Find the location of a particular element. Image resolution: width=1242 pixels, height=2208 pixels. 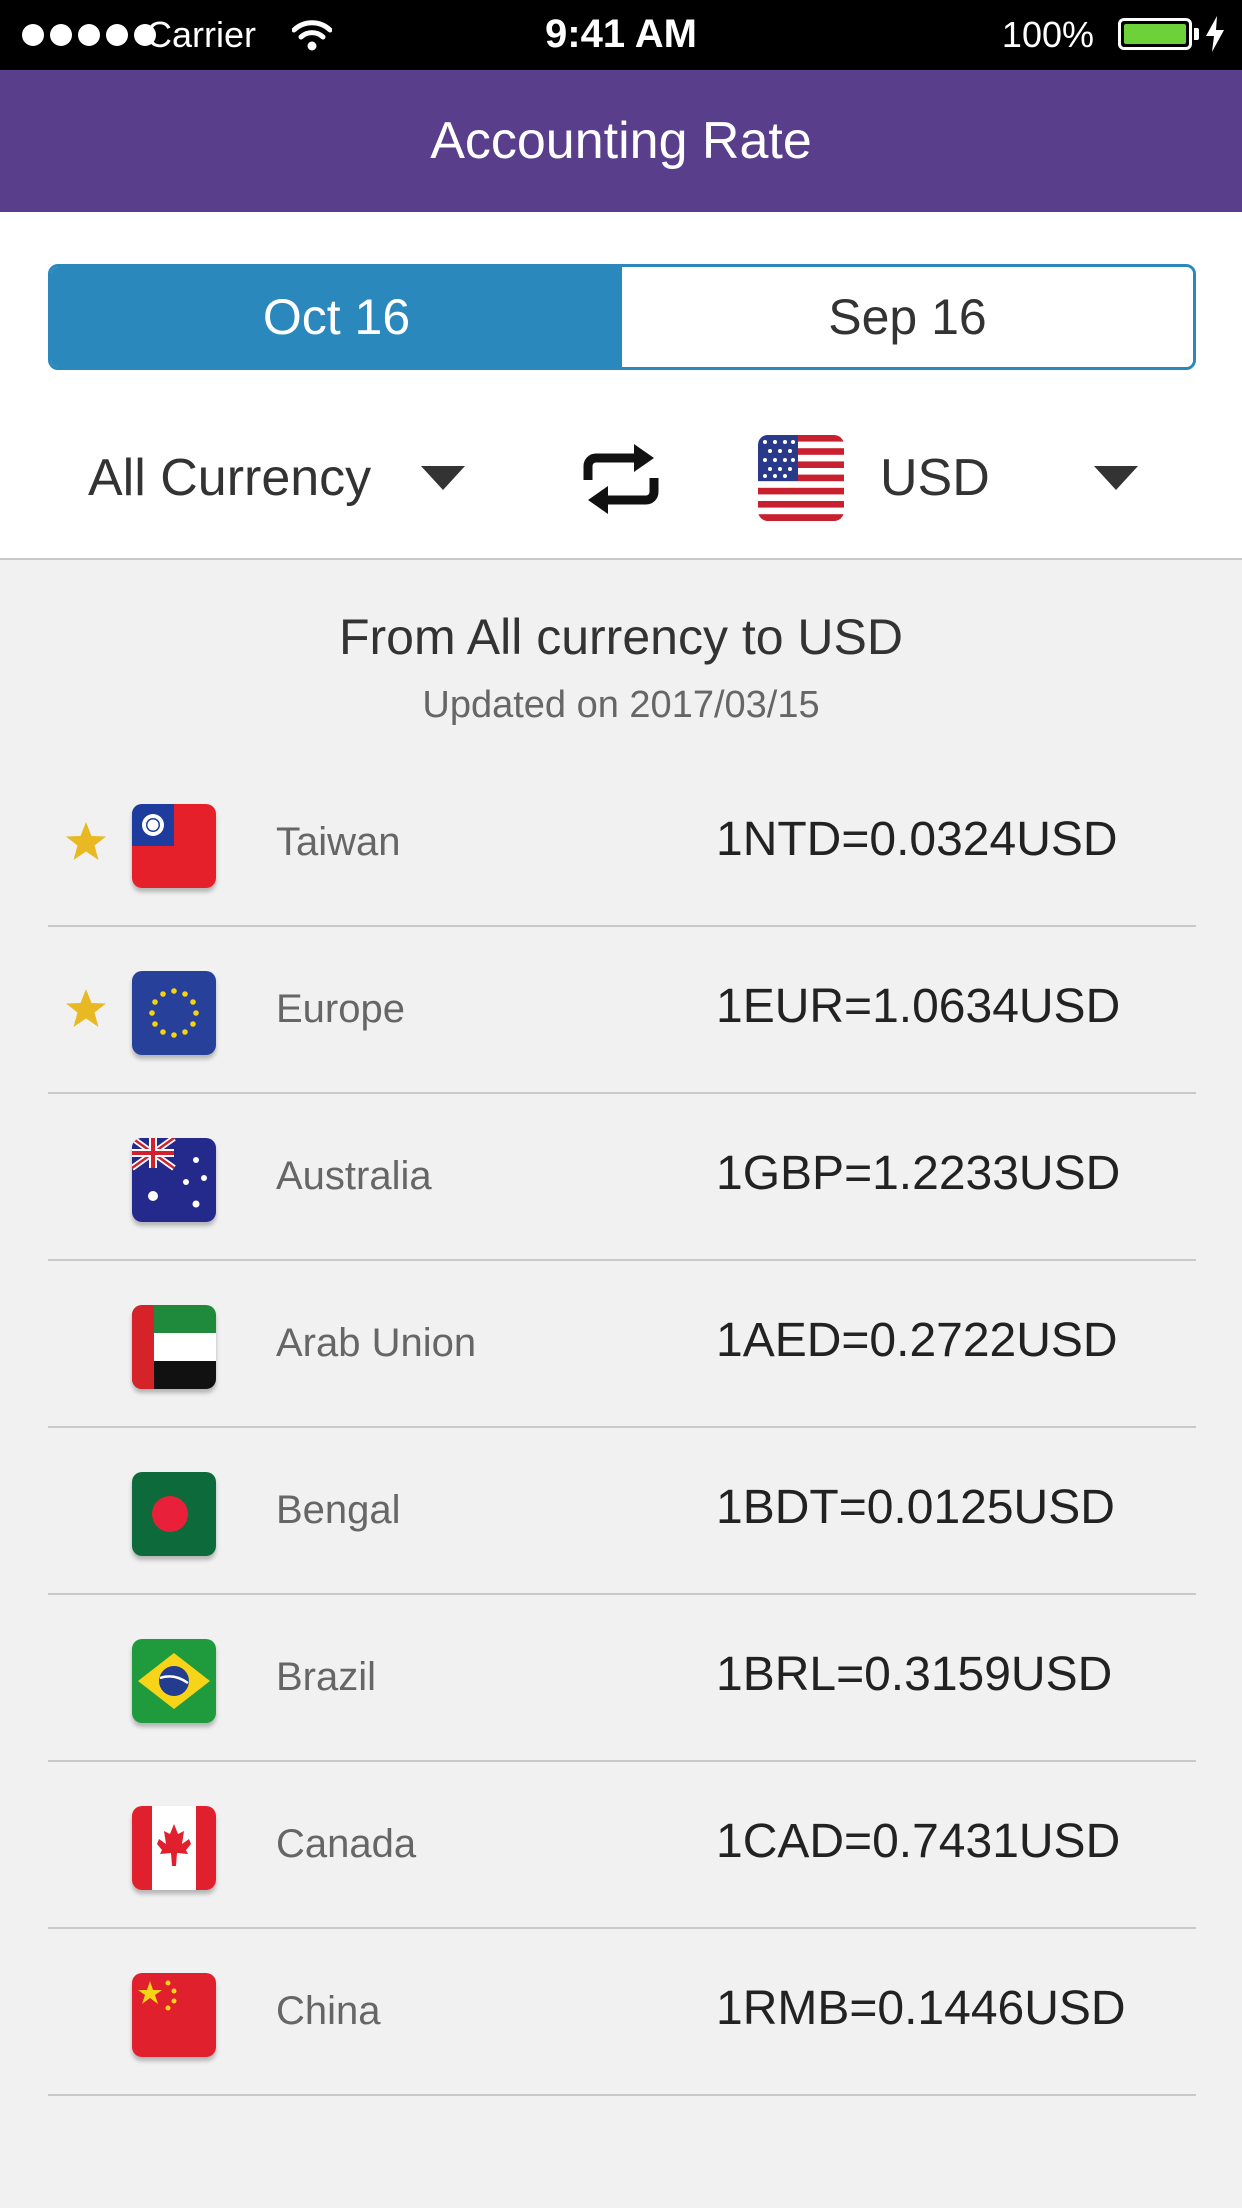

currency-selector-row: All Currency USD is located at coordinates (621, 478).